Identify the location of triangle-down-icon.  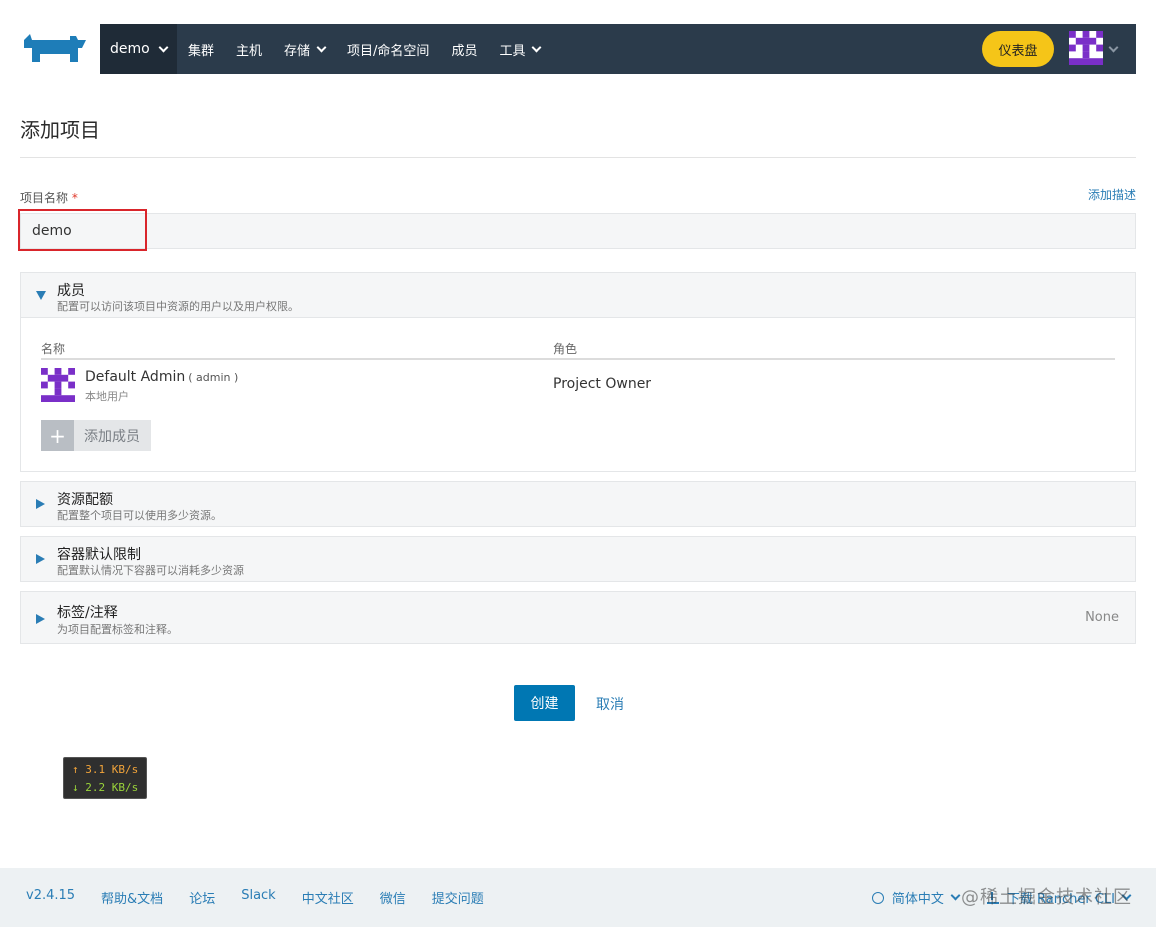
(41, 295).